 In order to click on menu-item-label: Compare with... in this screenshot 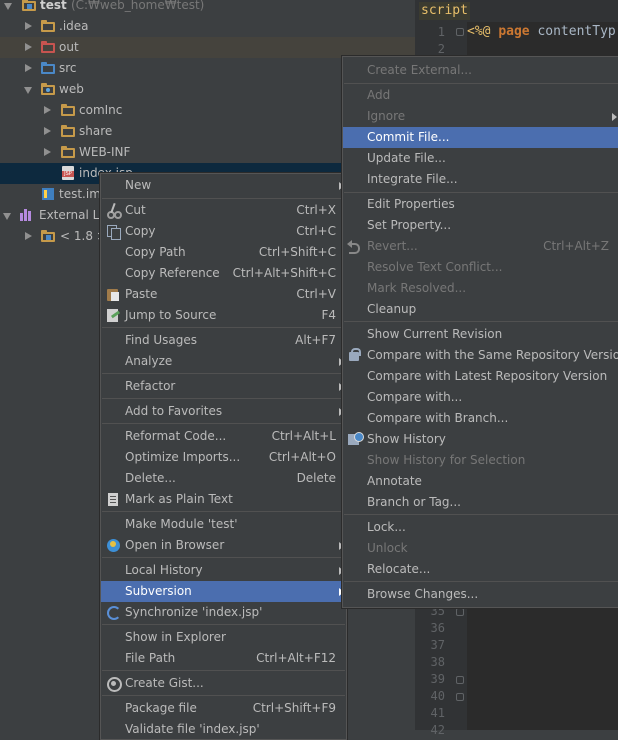, I will do `click(415, 397)`.